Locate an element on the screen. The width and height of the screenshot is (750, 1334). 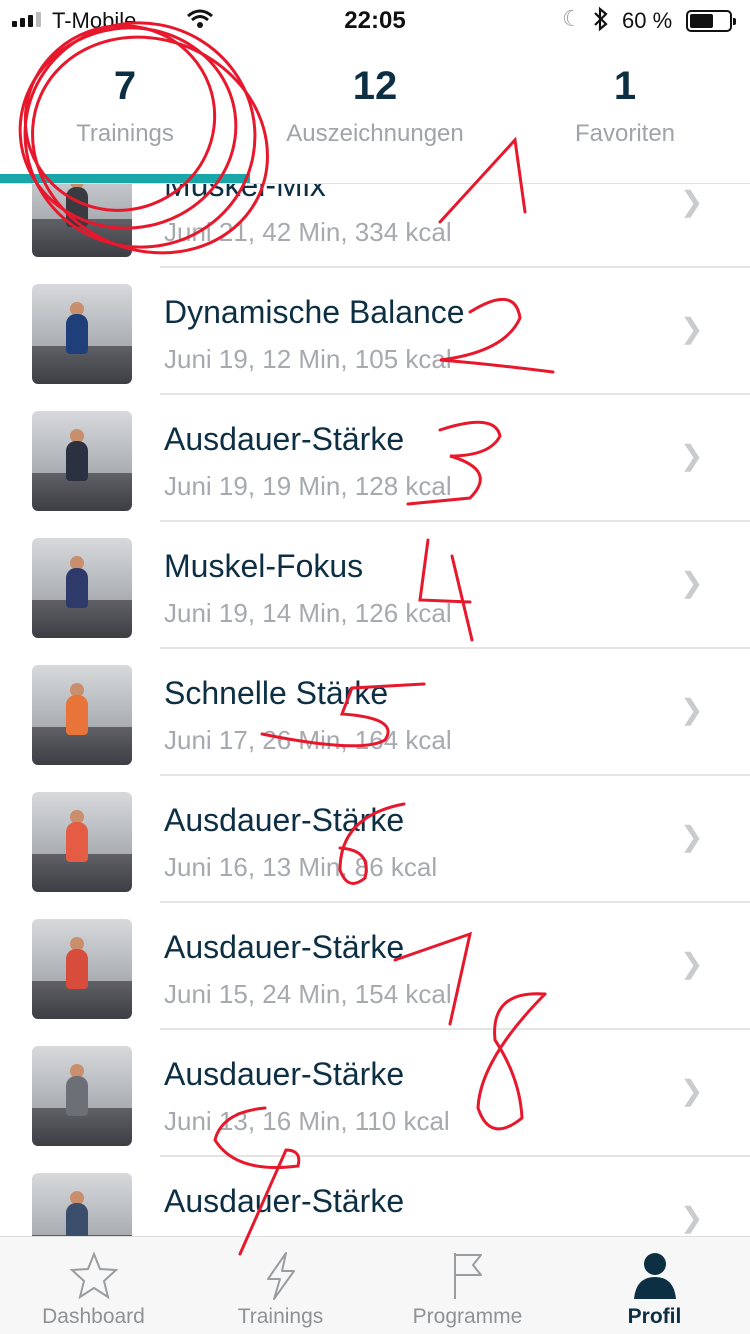
flag-icon is located at coordinates (467, 1276).